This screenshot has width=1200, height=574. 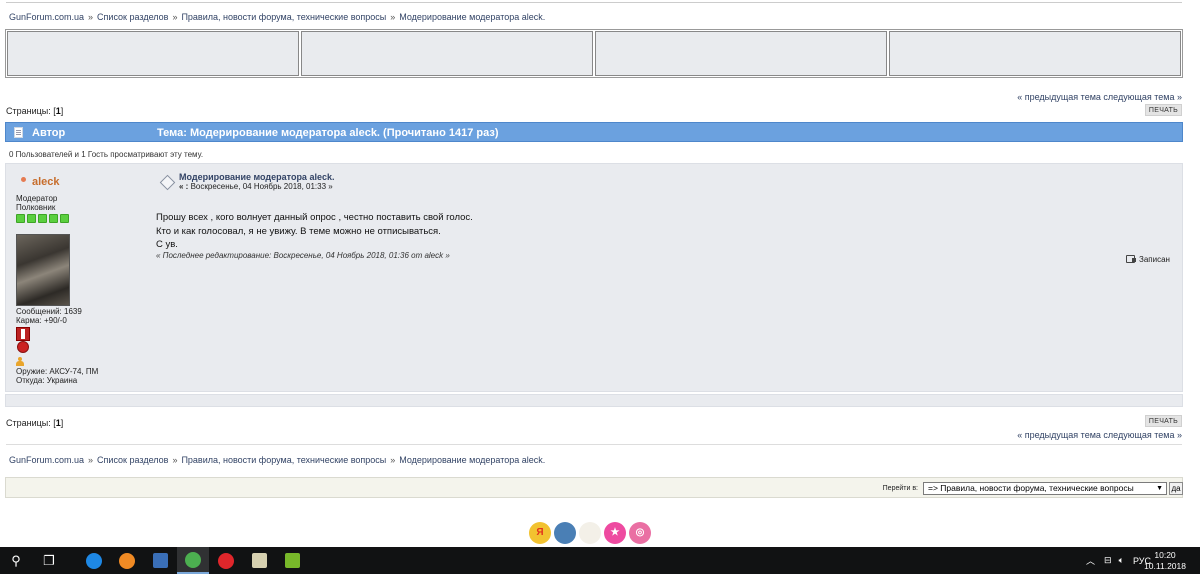 I want to click on utorrent-icon-glyph, so click(x=292, y=560).